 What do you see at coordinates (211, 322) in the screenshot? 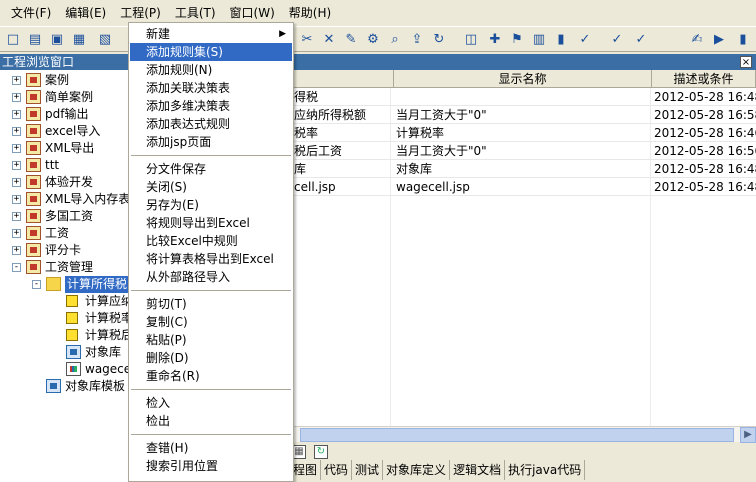
I see `context-menu-item: 复制(C)` at bounding box center [211, 322].